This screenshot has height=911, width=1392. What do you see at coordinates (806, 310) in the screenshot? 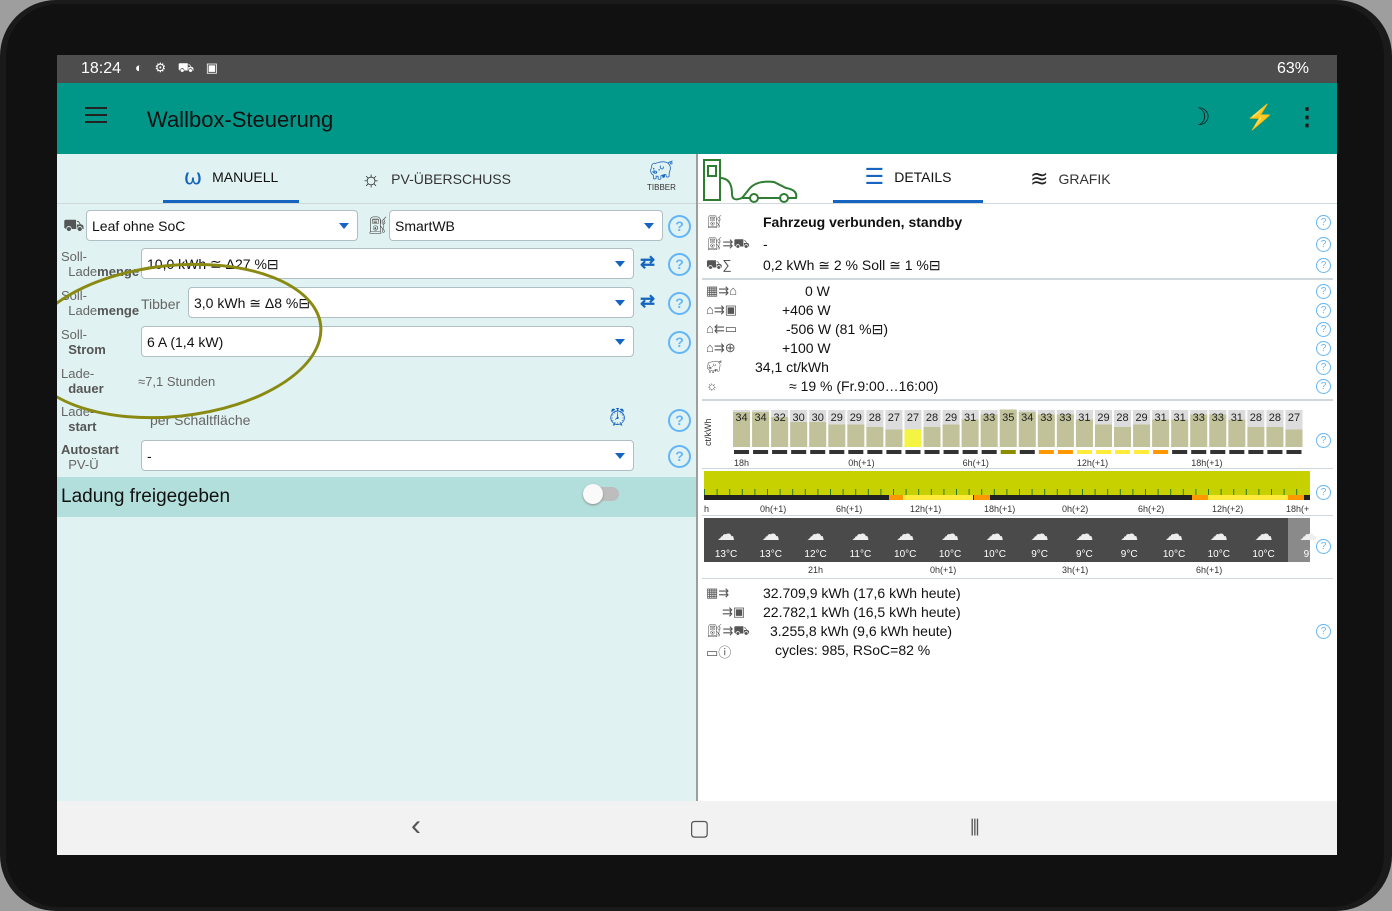
I see `house-power-value: +406 W` at bounding box center [806, 310].